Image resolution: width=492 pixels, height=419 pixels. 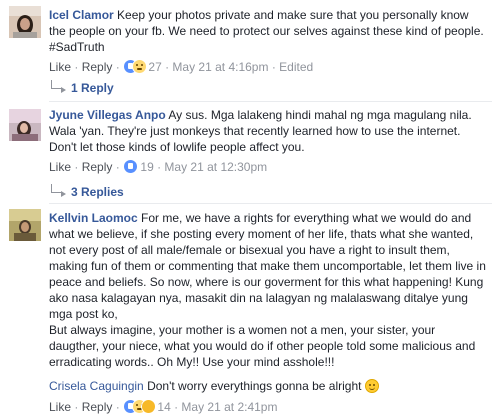 I want to click on comment-actions: Like · Reply · 14 · May 21 at 2:41pm, so click(x=163, y=406).